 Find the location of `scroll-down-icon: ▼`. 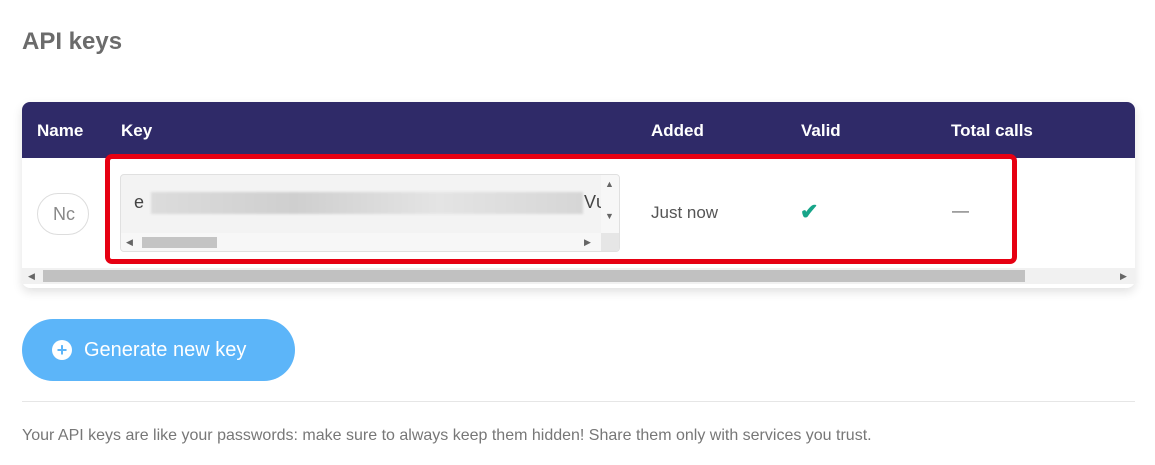

scroll-down-icon: ▼ is located at coordinates (609, 216).